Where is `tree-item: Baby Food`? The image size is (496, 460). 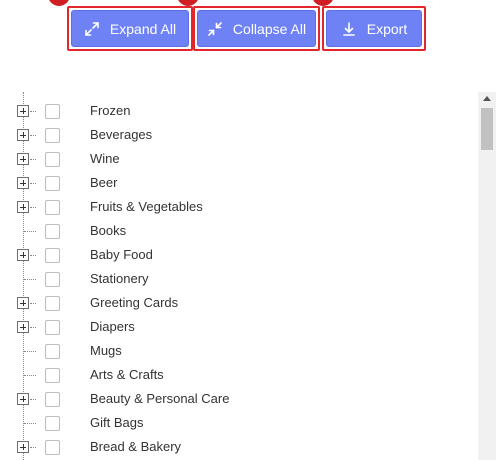
tree-item: Baby Food is located at coordinates (239, 255).